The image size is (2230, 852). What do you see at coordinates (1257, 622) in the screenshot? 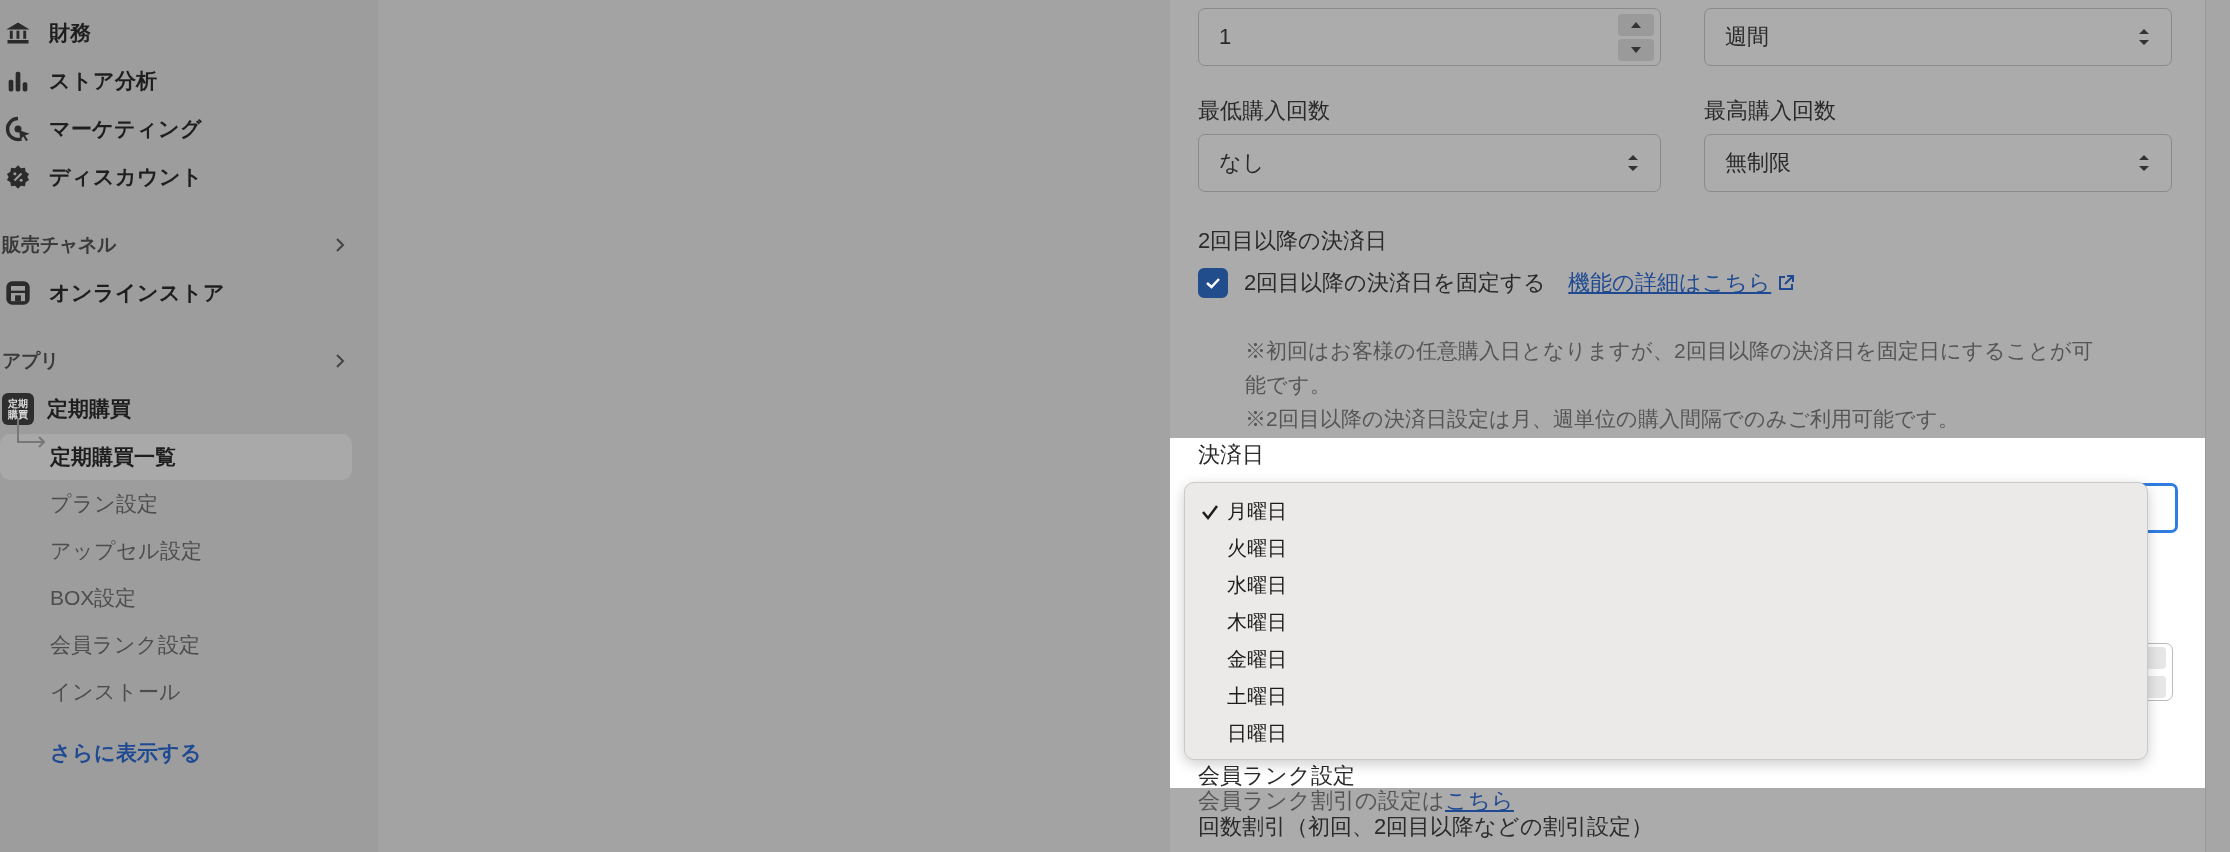
I see `dropdown-option: 木曜日` at bounding box center [1257, 622].